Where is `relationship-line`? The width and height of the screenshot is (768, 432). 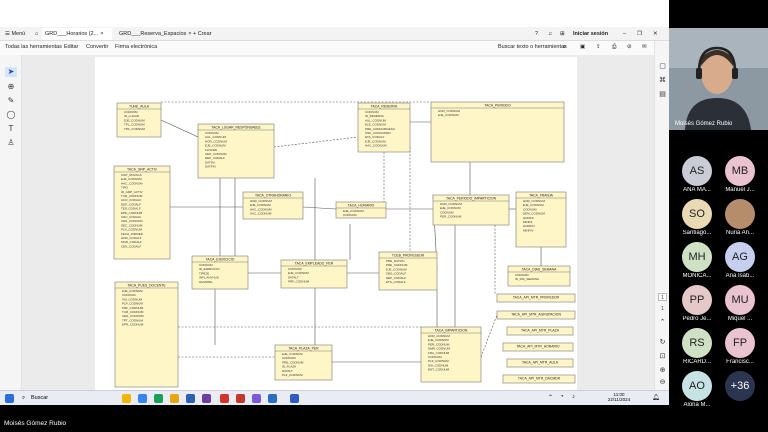 relationship-line is located at coordinates (319, 208).